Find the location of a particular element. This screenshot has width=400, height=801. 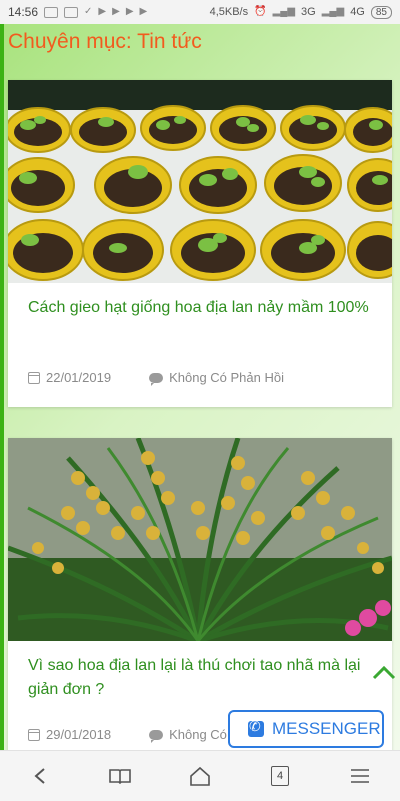

left-accent-stripe is located at coordinates (2, 387).